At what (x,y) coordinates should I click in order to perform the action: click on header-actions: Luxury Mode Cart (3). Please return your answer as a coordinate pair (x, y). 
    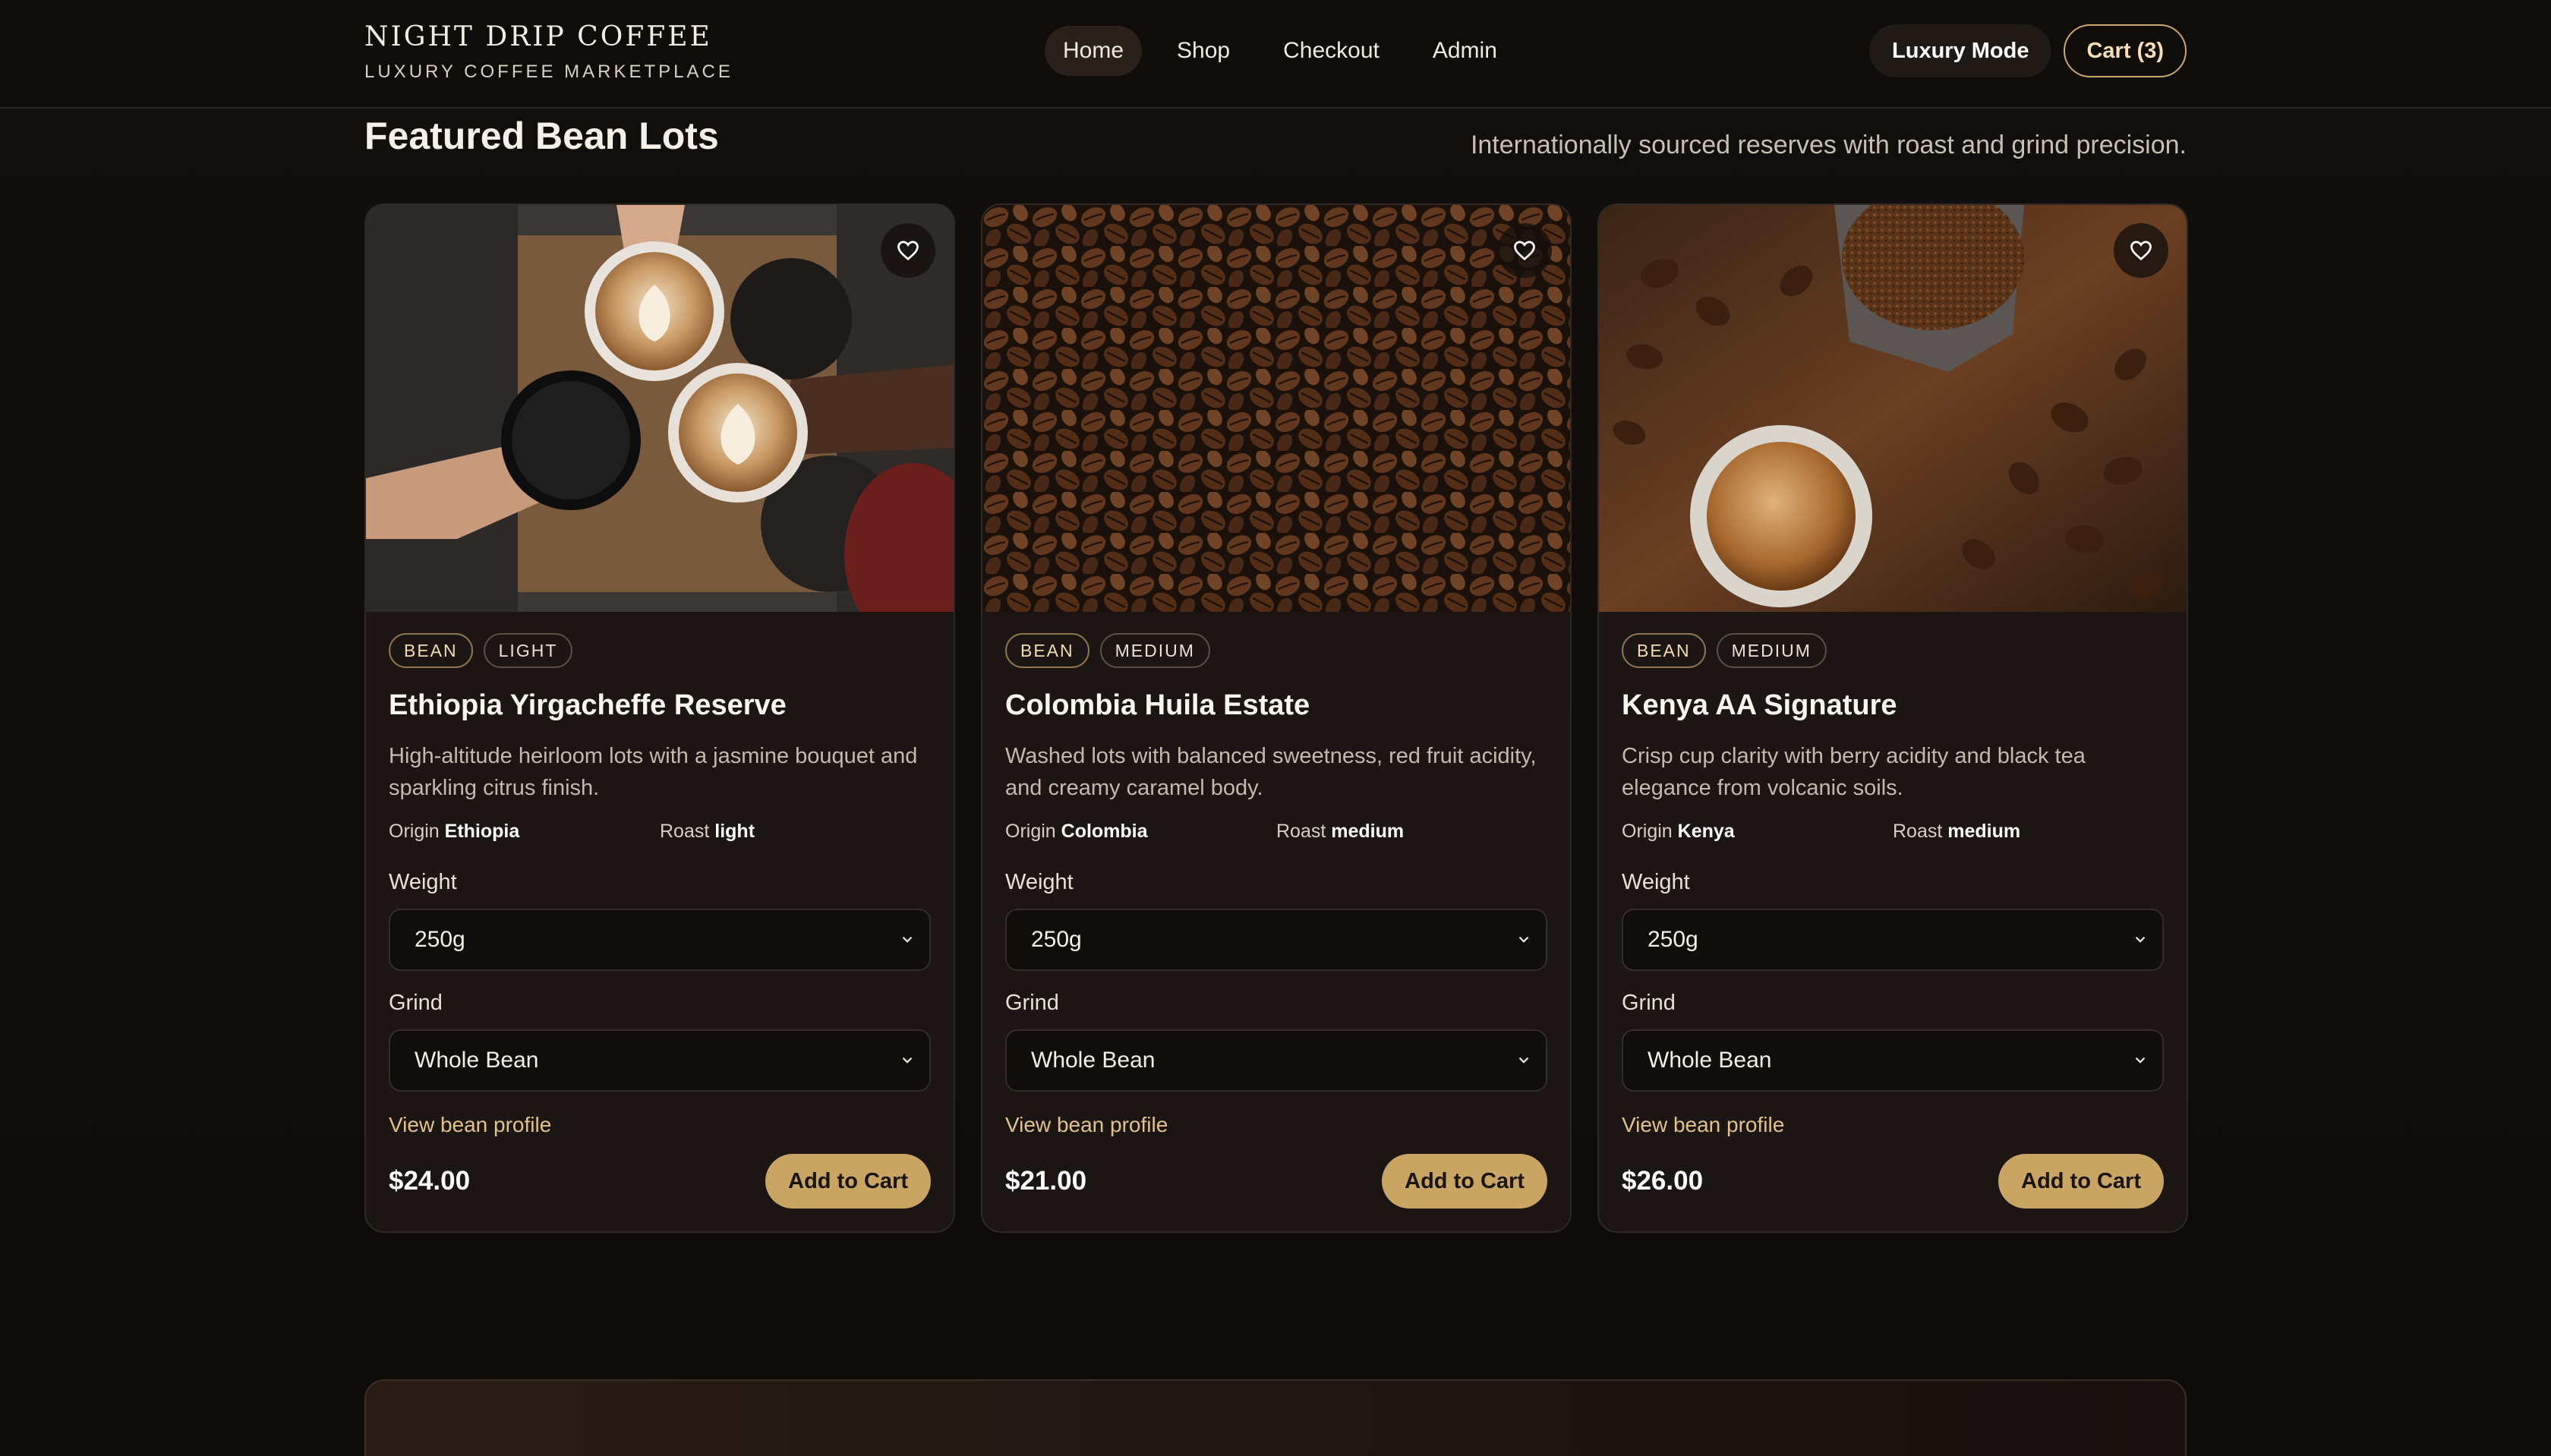
    Looking at the image, I should click on (2028, 50).